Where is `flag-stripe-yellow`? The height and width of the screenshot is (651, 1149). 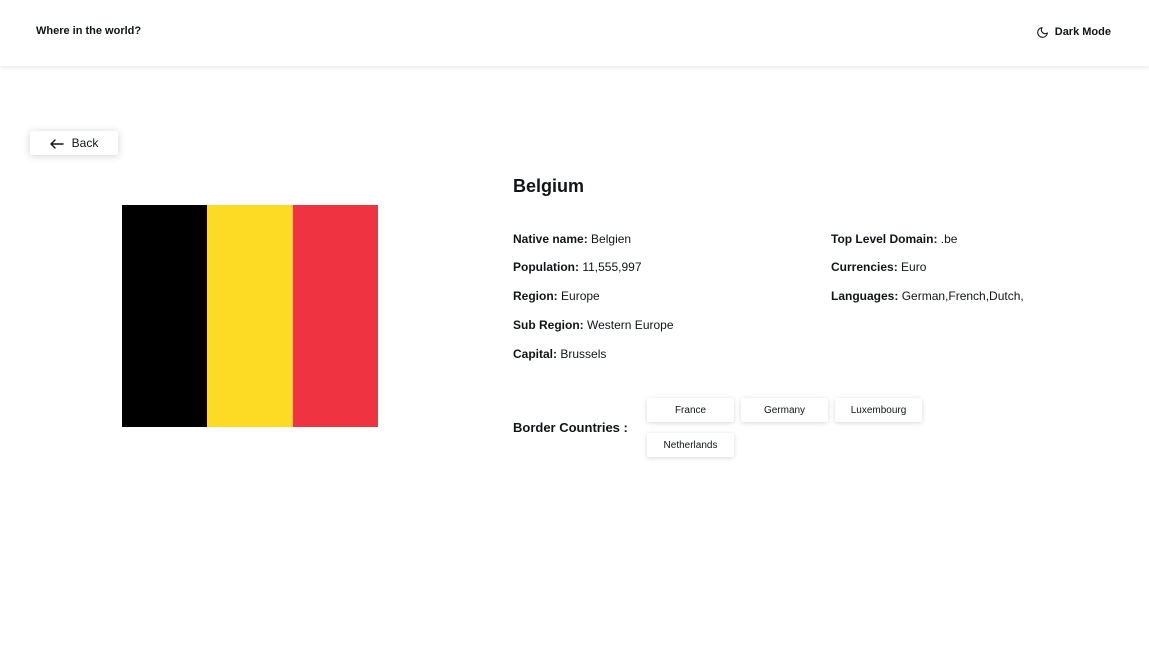 flag-stripe-yellow is located at coordinates (250, 316).